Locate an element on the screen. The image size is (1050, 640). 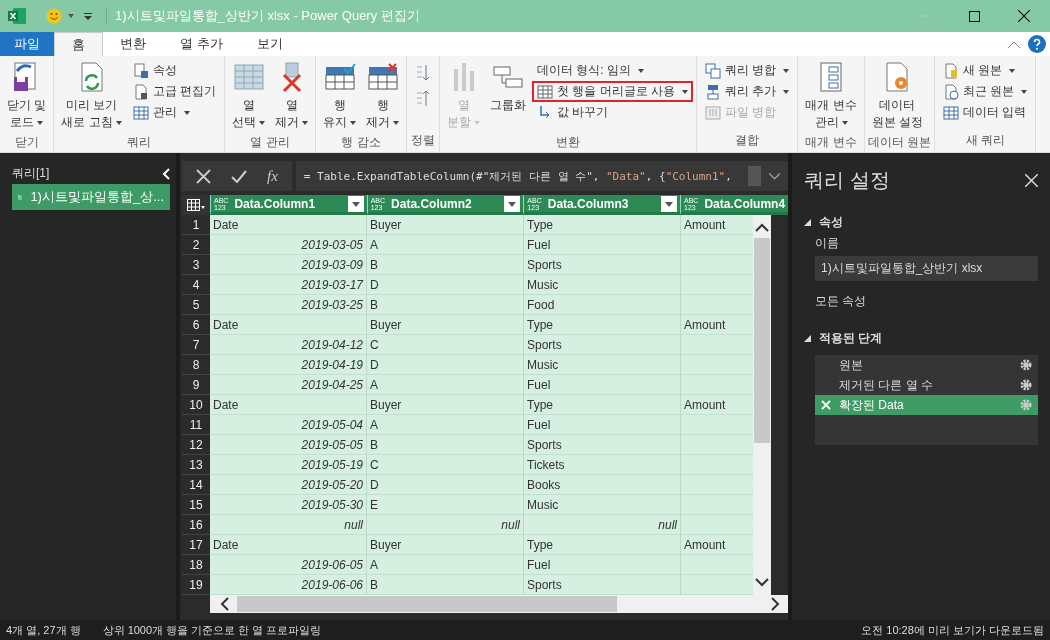
ribbon-button: 값 바꾸기 is located at coordinates (613, 112).